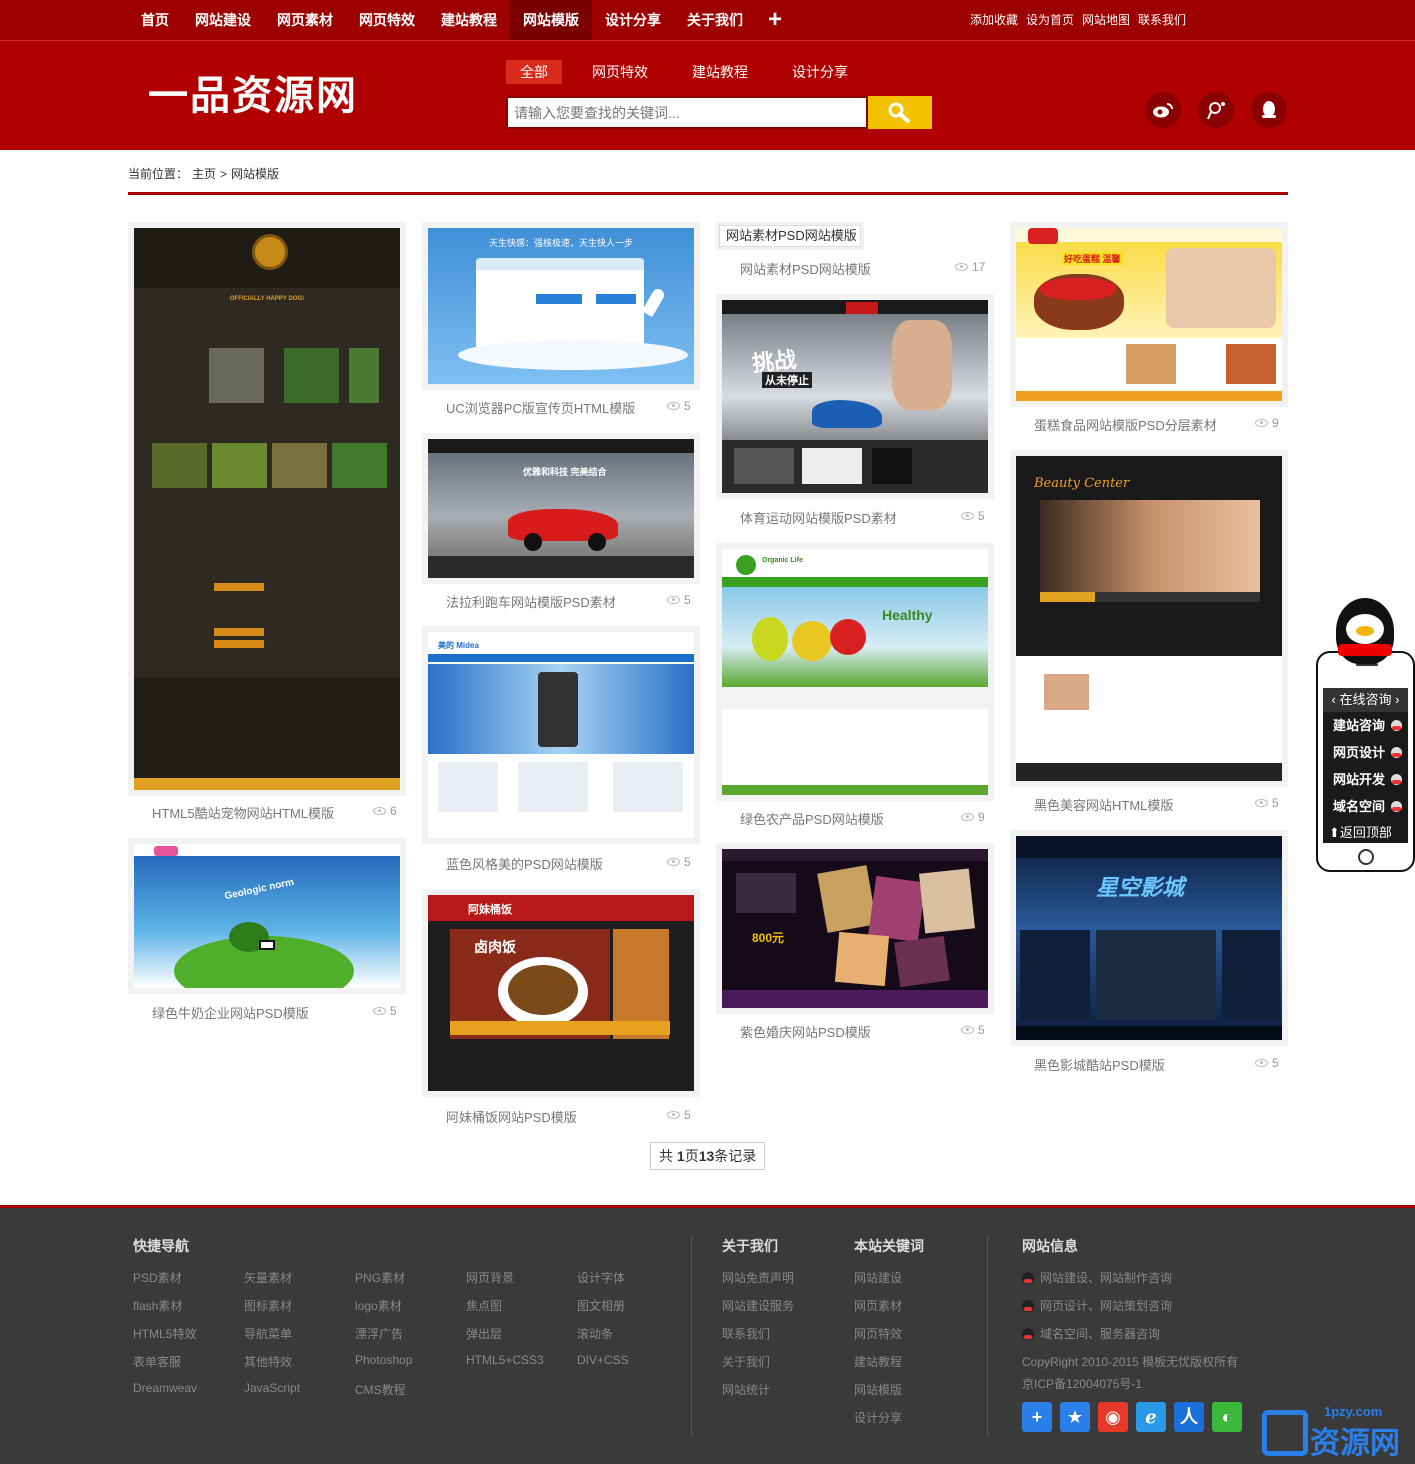 This screenshot has height=1464, width=1415. I want to click on card-title: 网站素材PSD网站模版, so click(805, 268).